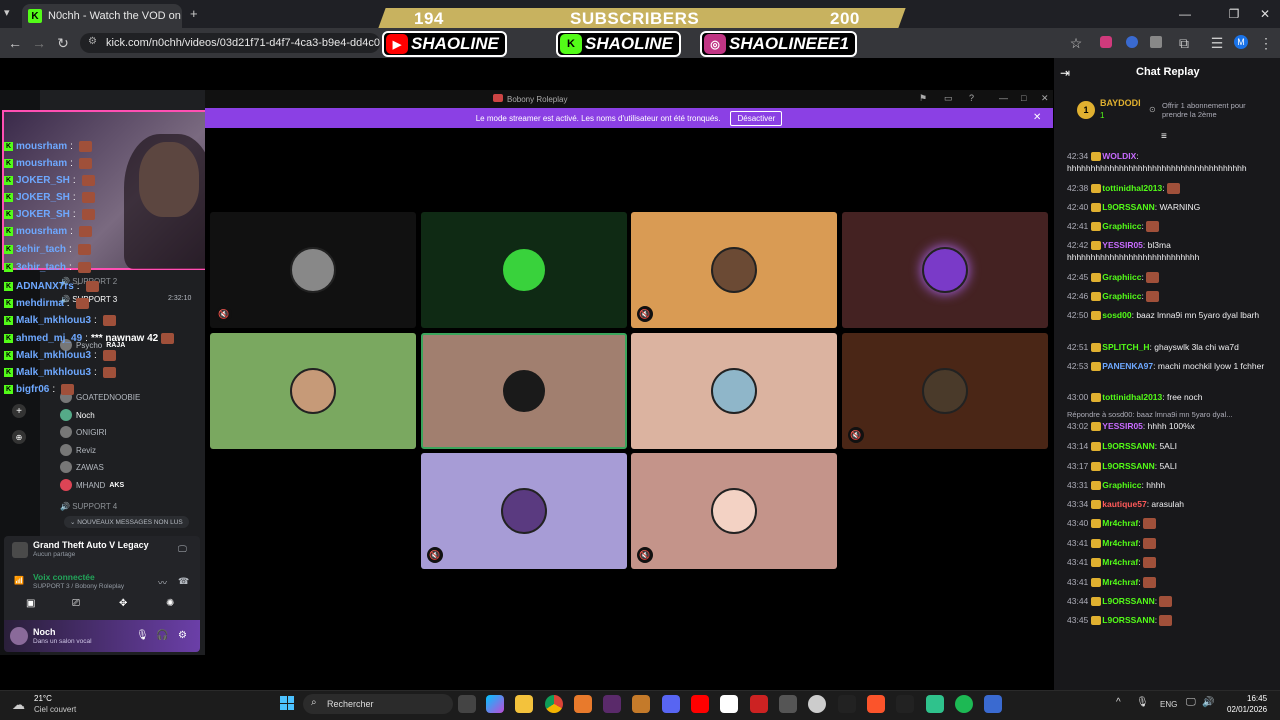 This screenshot has height=720, width=1280. Describe the element at coordinates (182, 549) in the screenshot. I see `stream-icon: 🖵` at that location.